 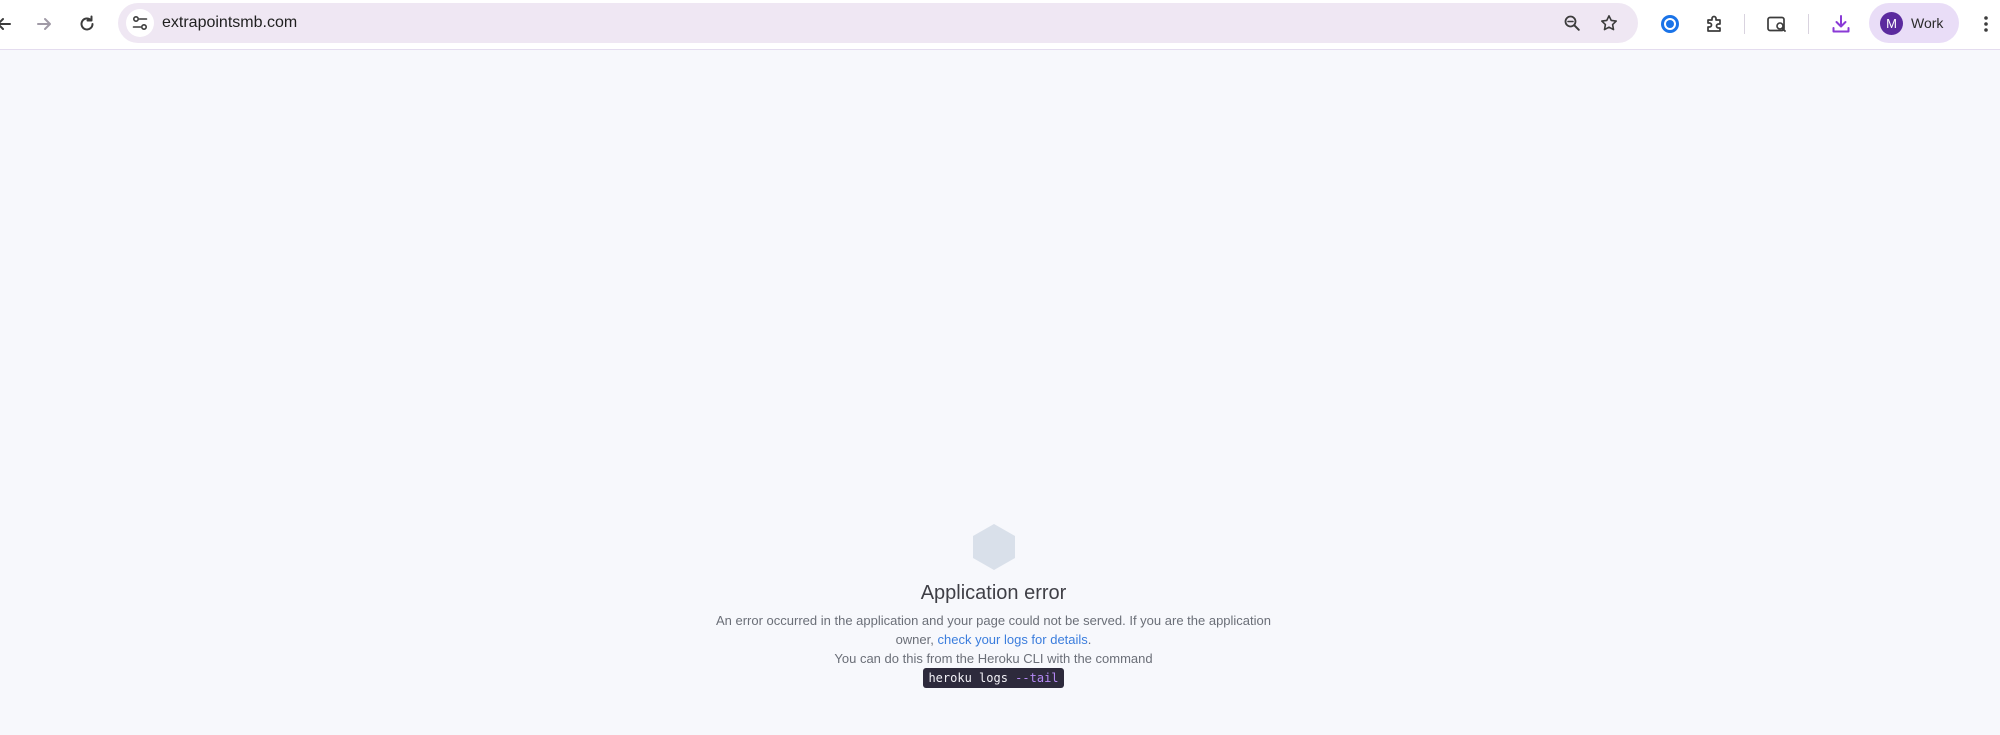 I want to click on site-info-button, so click(x=140, y=23).